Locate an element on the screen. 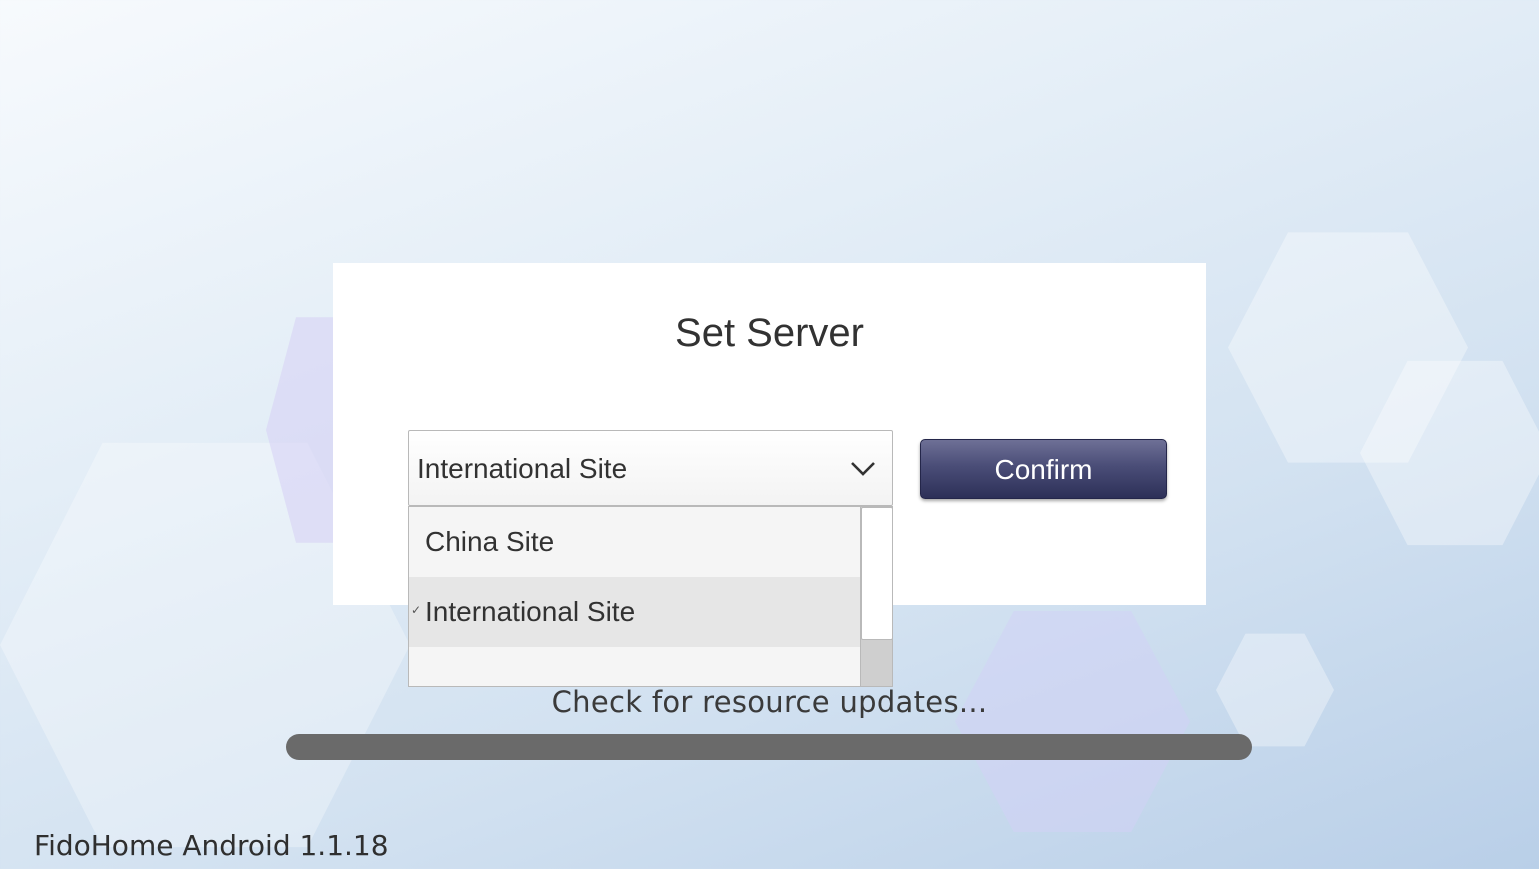 The height and width of the screenshot is (869, 1539). server-dropdown-list: China Site ✓ International Site is located at coordinates (650, 596).